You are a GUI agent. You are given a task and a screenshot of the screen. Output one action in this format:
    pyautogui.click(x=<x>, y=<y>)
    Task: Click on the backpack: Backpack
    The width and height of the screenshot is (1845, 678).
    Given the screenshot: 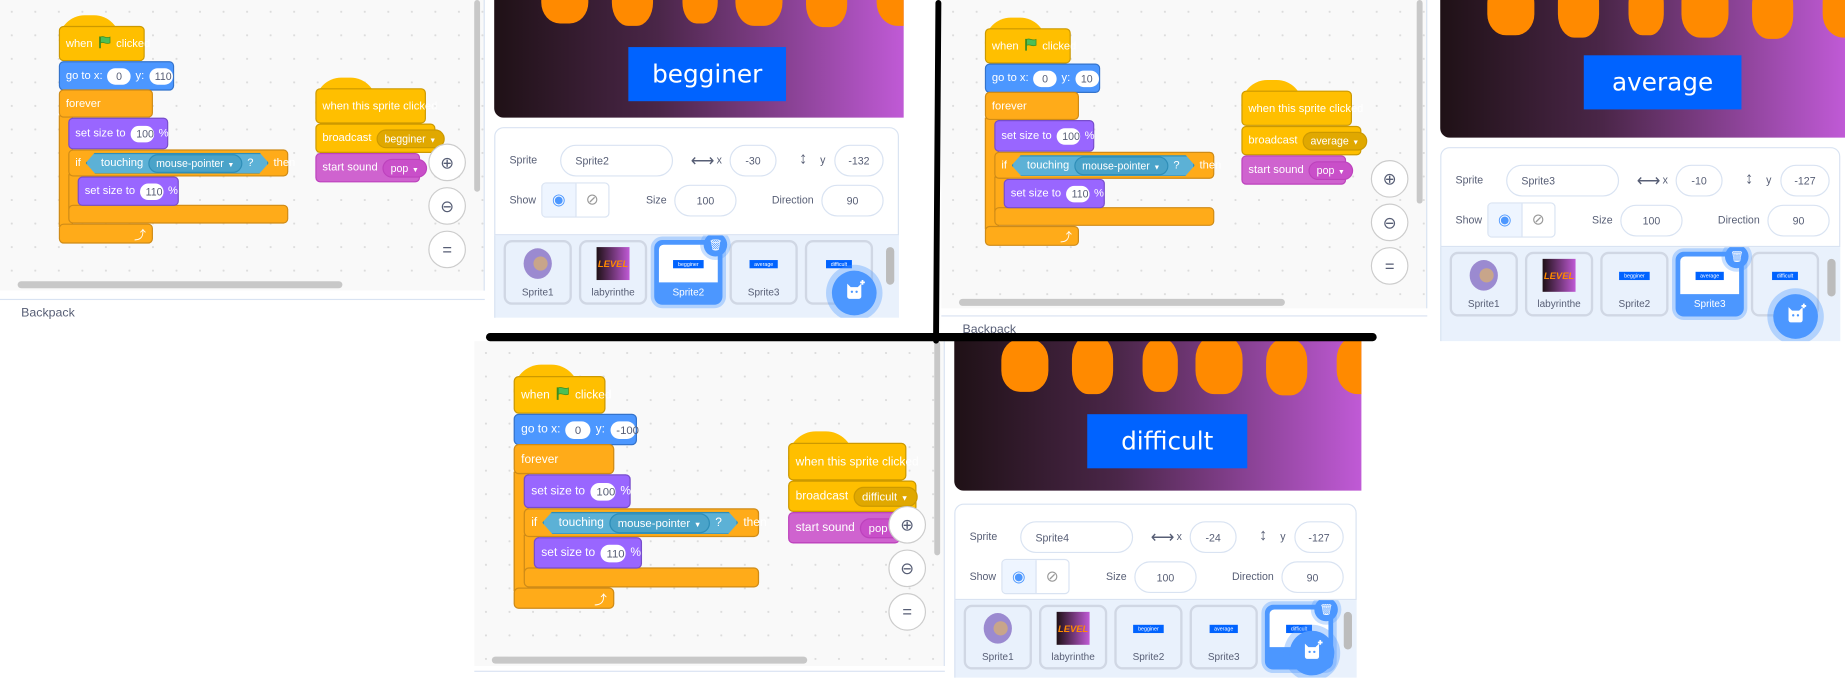 What is the action you would take?
    pyautogui.click(x=709, y=674)
    